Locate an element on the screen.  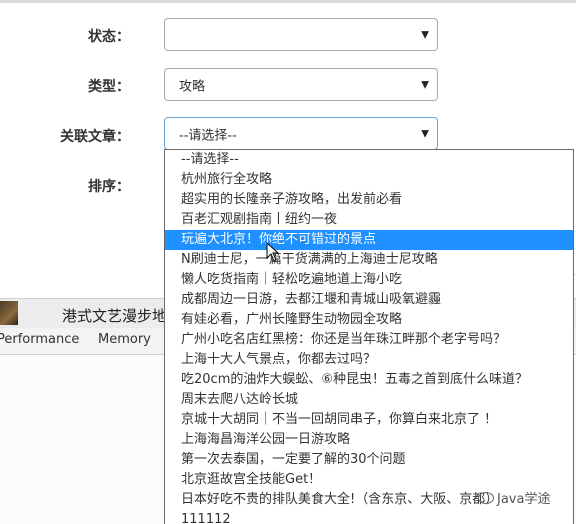
dropdown-option: 成都周边一日游，去都江堰和青城山吸氧避霾 is located at coordinates (369, 300).